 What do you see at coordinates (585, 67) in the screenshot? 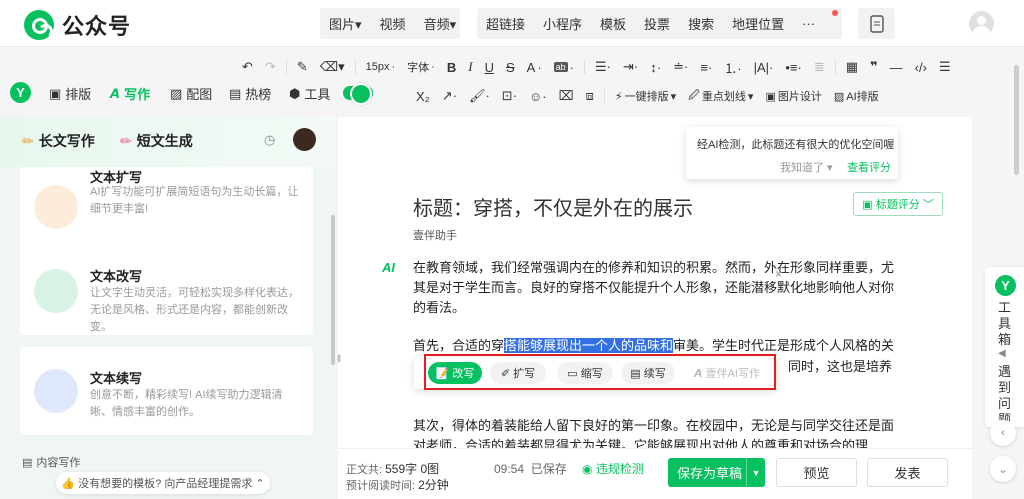
I see `divider` at bounding box center [585, 67].